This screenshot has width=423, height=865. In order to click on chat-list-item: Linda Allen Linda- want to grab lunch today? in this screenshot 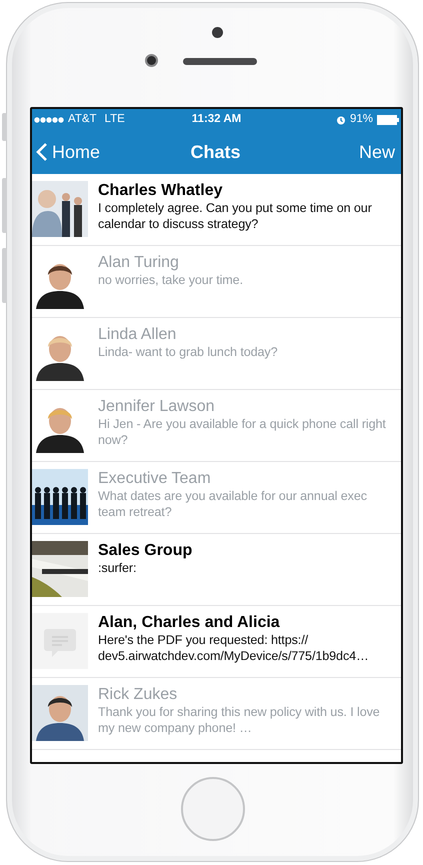, I will do `click(216, 354)`.